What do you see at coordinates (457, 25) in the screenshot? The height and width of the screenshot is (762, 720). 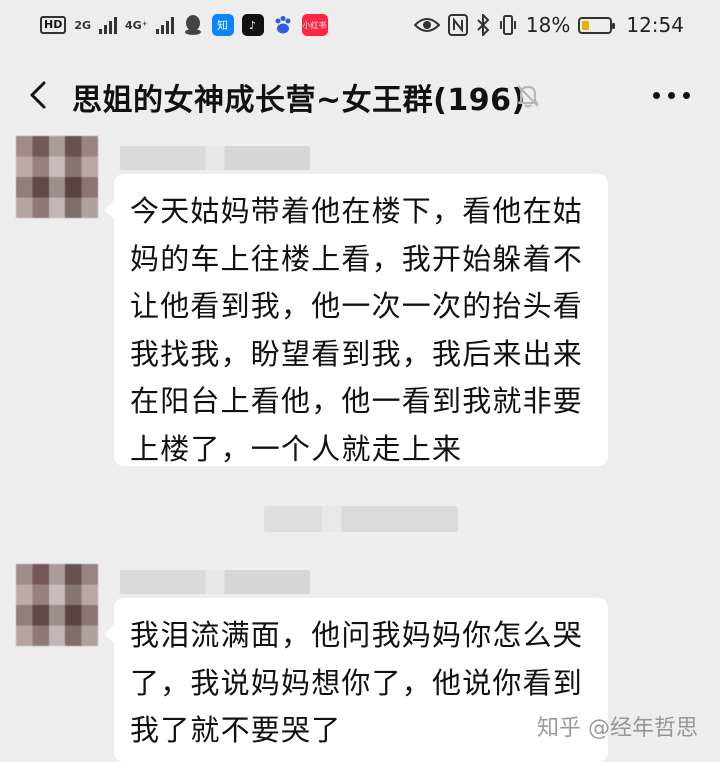 I see `nfc-icon` at bounding box center [457, 25].